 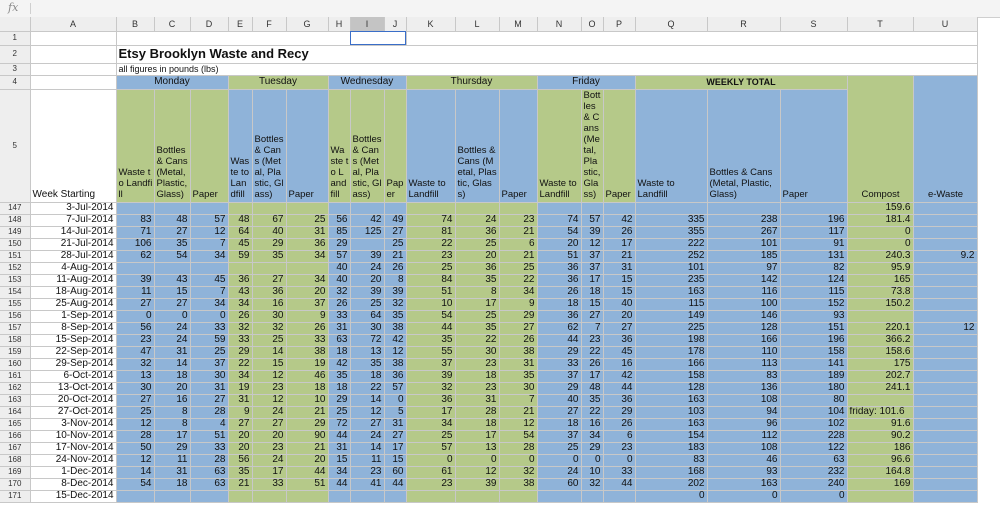 I want to click on compost-cell, so click(x=880, y=400).